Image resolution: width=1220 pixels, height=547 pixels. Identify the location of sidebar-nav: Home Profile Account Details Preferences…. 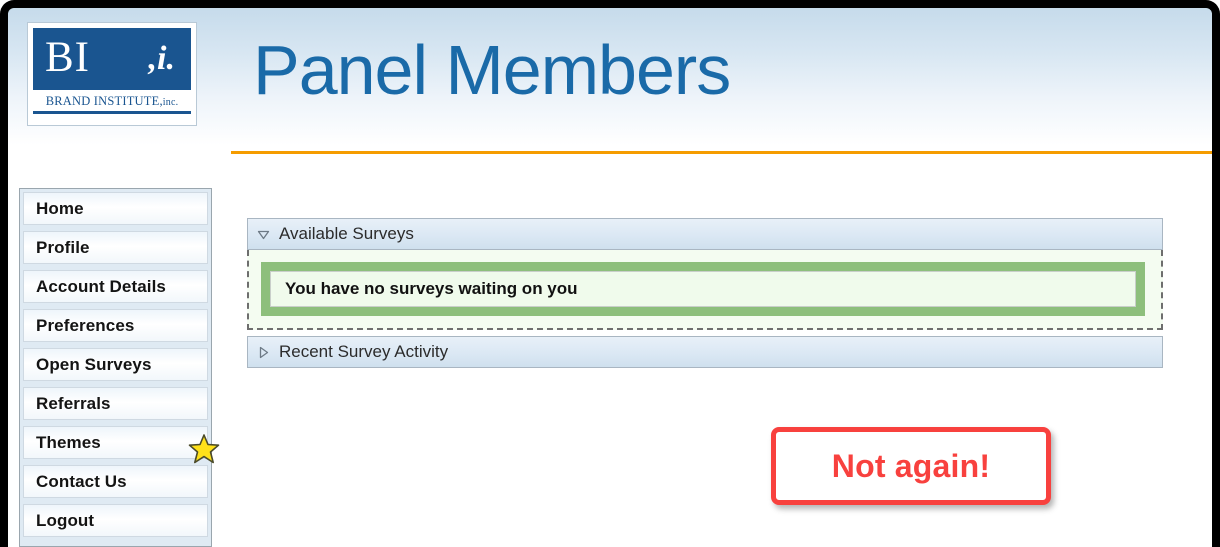
(119, 367).